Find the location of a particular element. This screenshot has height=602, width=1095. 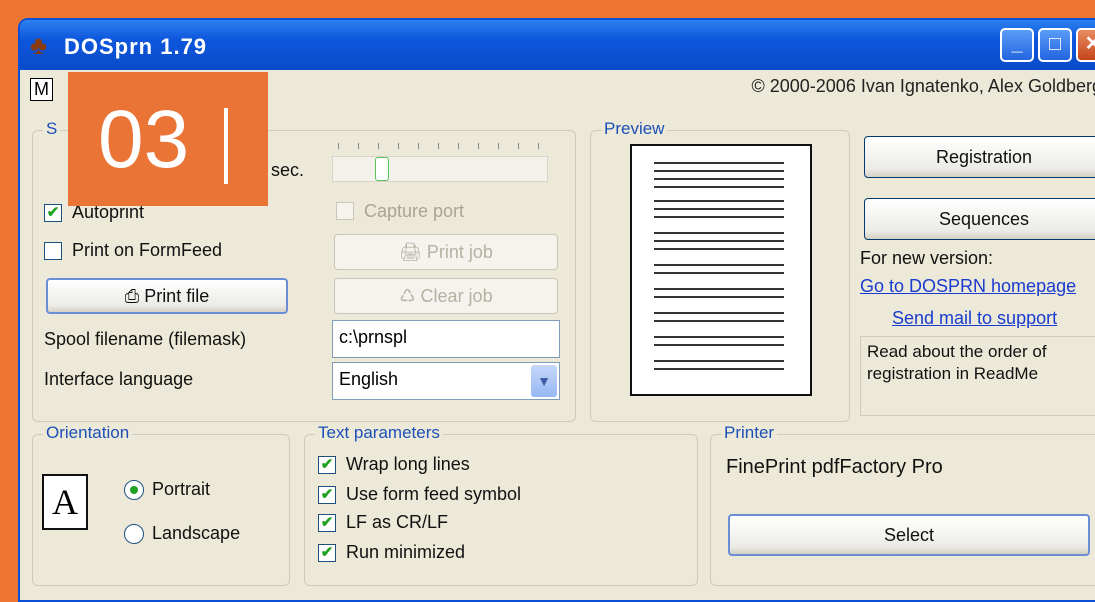

print-job-button: 🖨 Print job is located at coordinates (446, 252).